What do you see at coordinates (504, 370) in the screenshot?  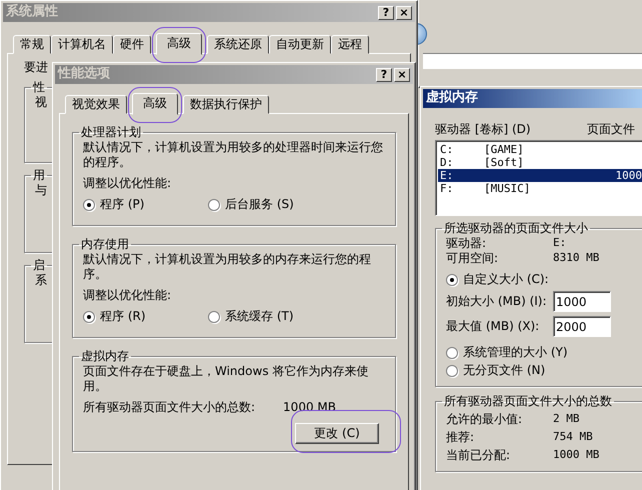 I see `radio-label: 无分页文件 (N)` at bounding box center [504, 370].